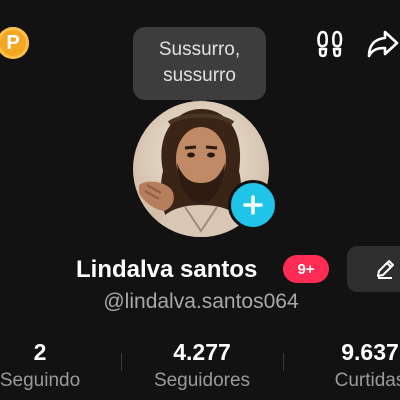 This screenshot has height=400, width=400. Describe the element at coordinates (202, 352) in the screenshot. I see `stat-followers-value: 4.277` at that location.